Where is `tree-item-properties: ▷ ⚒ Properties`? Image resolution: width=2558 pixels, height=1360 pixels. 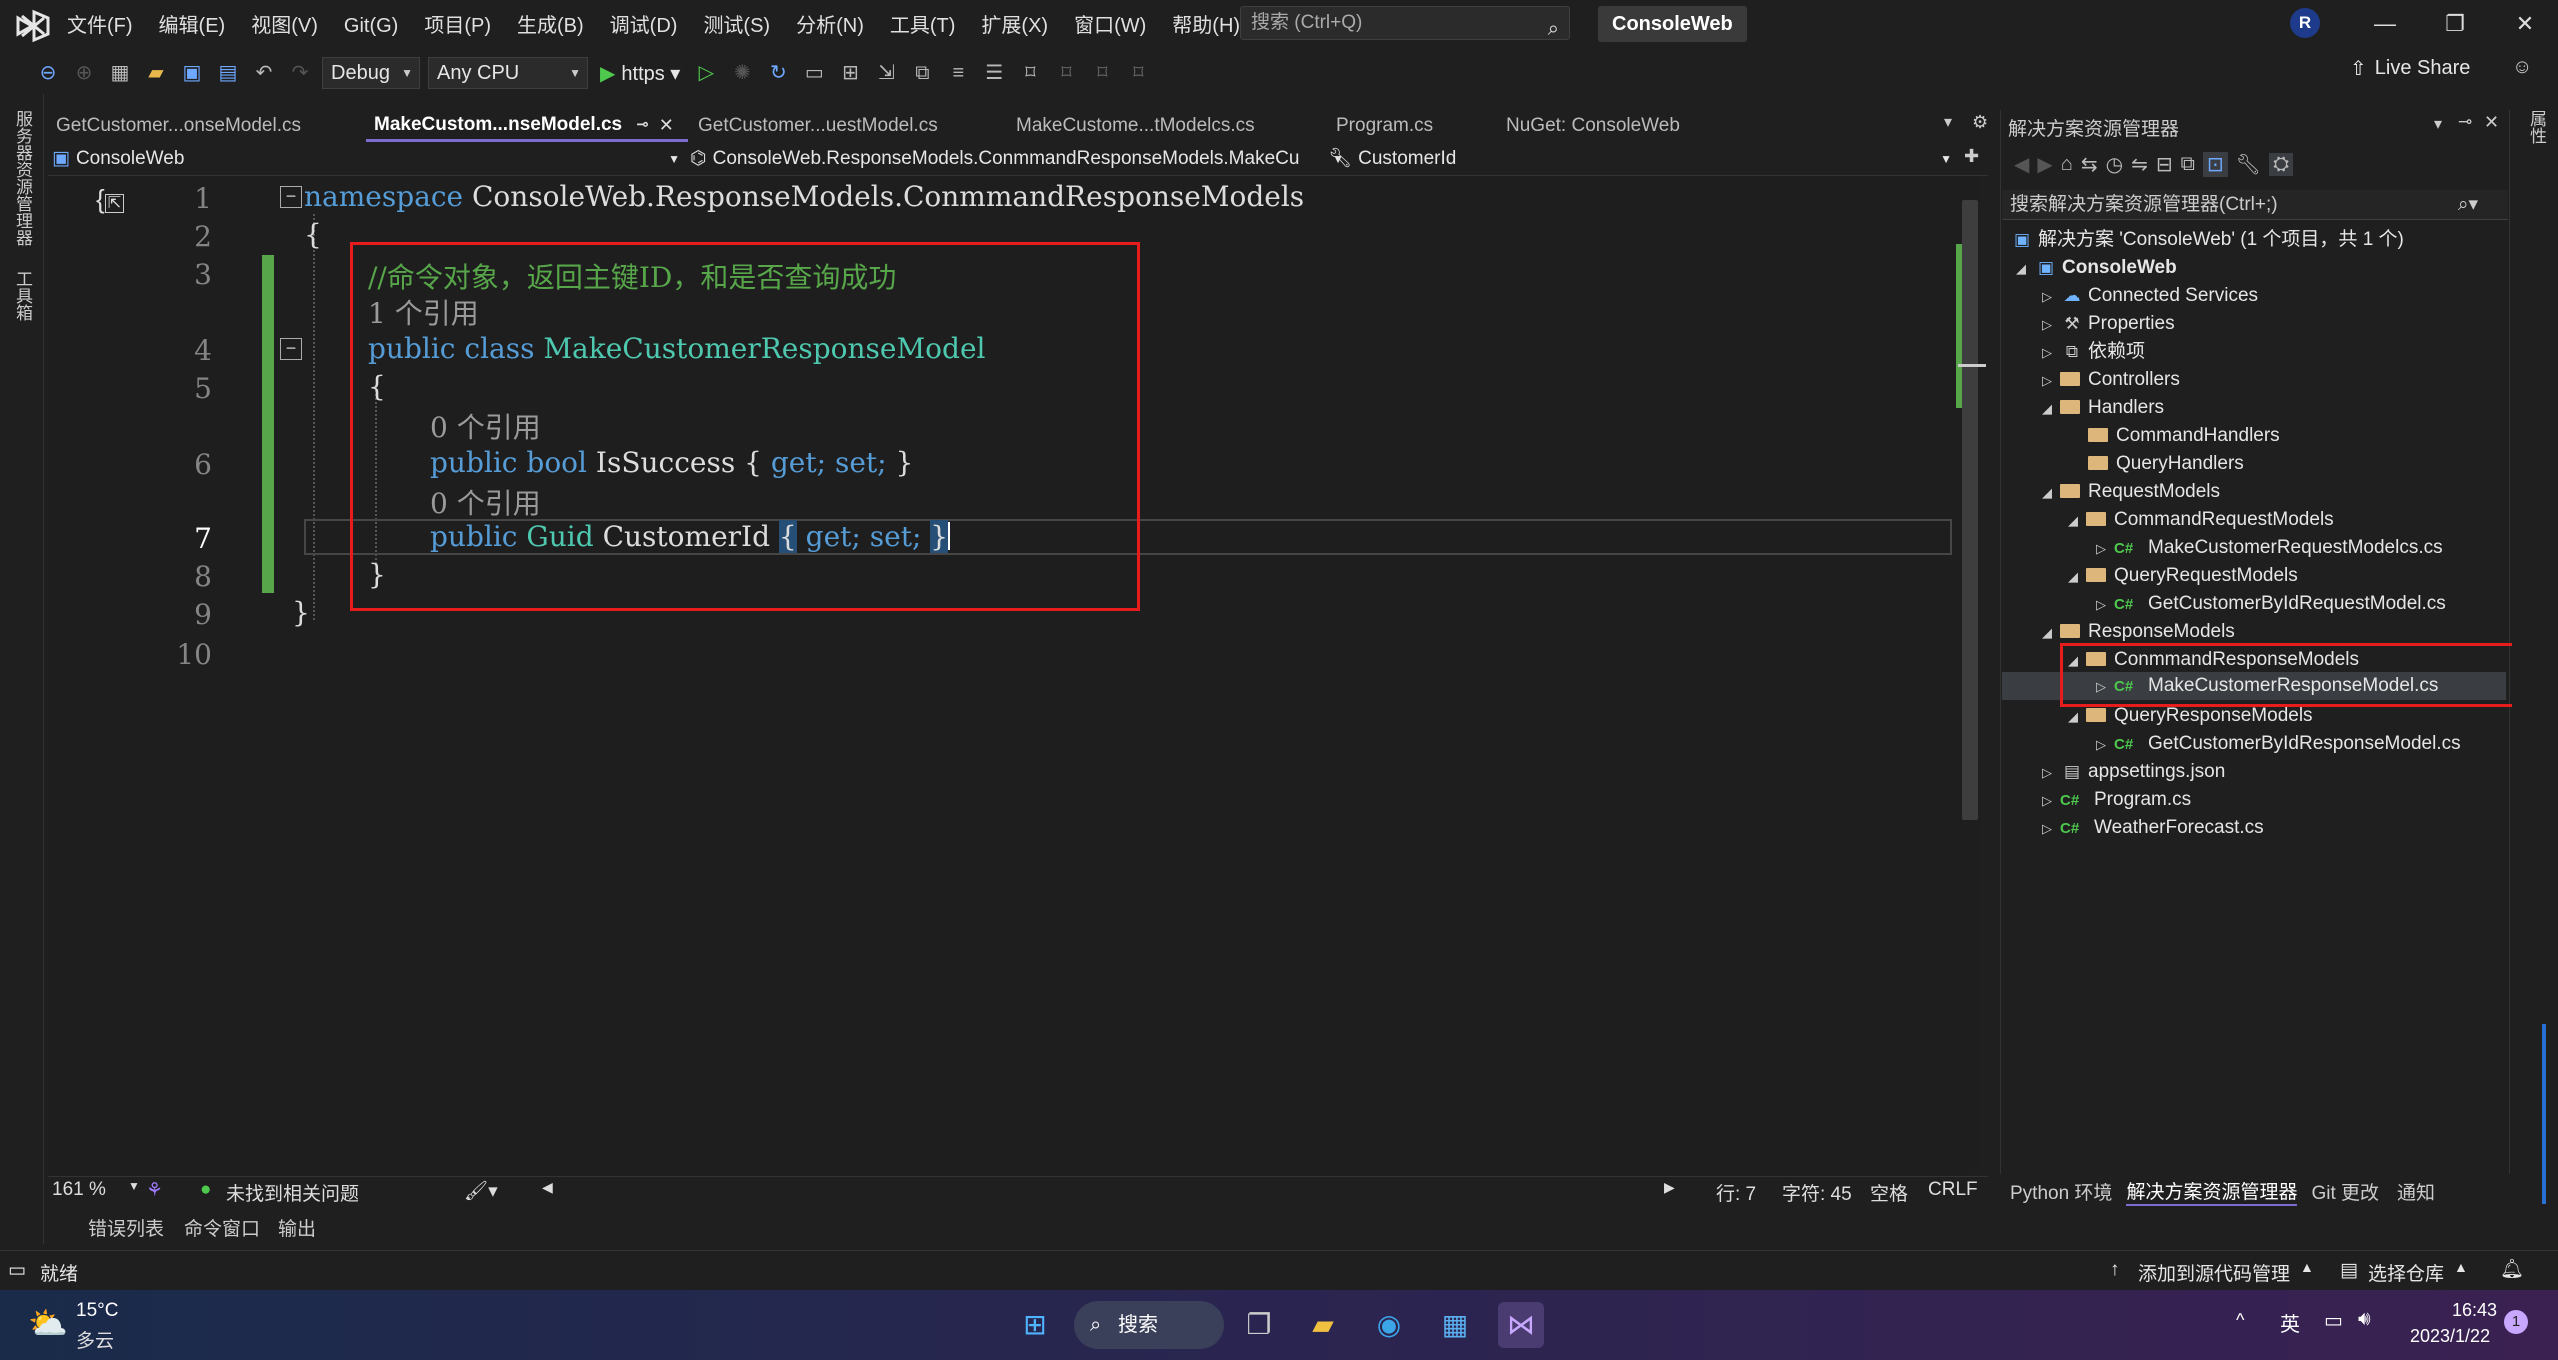 tree-item-properties: ▷ ⚒ Properties is located at coordinates (2108, 324).